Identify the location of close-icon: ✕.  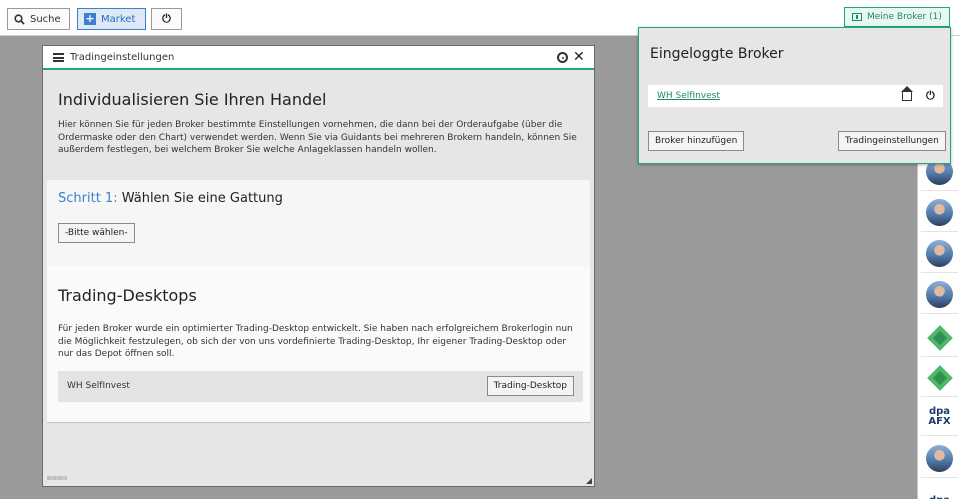
(579, 57).